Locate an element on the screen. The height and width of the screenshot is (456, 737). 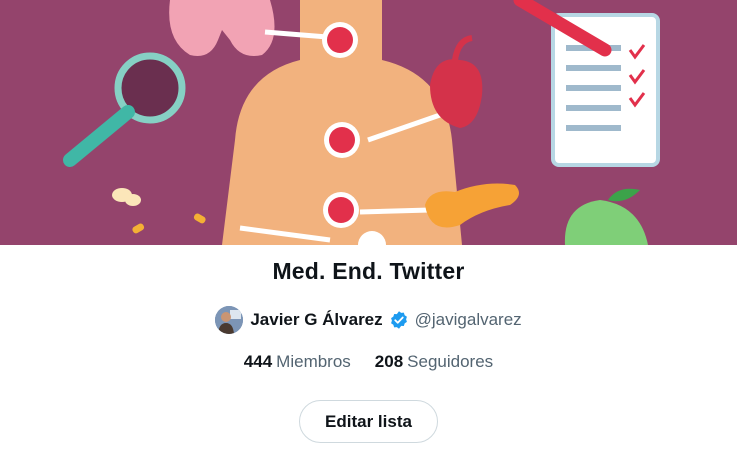
clipboard-icon is located at coordinates (605, 90).